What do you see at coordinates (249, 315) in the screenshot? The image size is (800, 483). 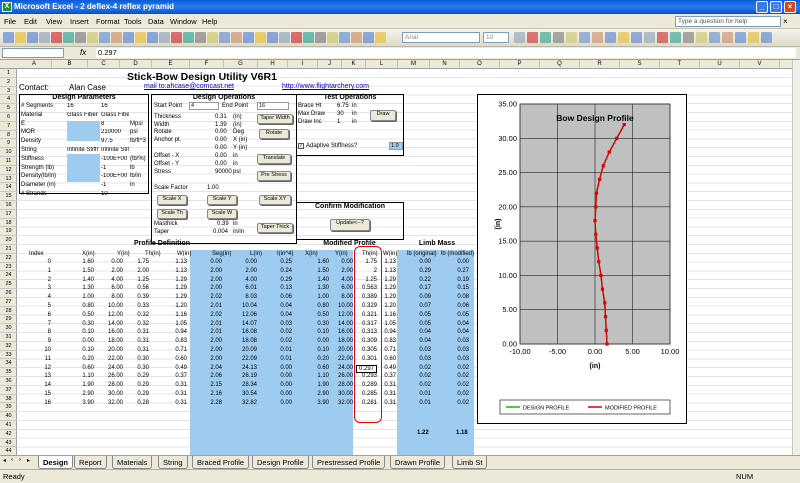 I see `table-cell: 12.06` at bounding box center [249, 315].